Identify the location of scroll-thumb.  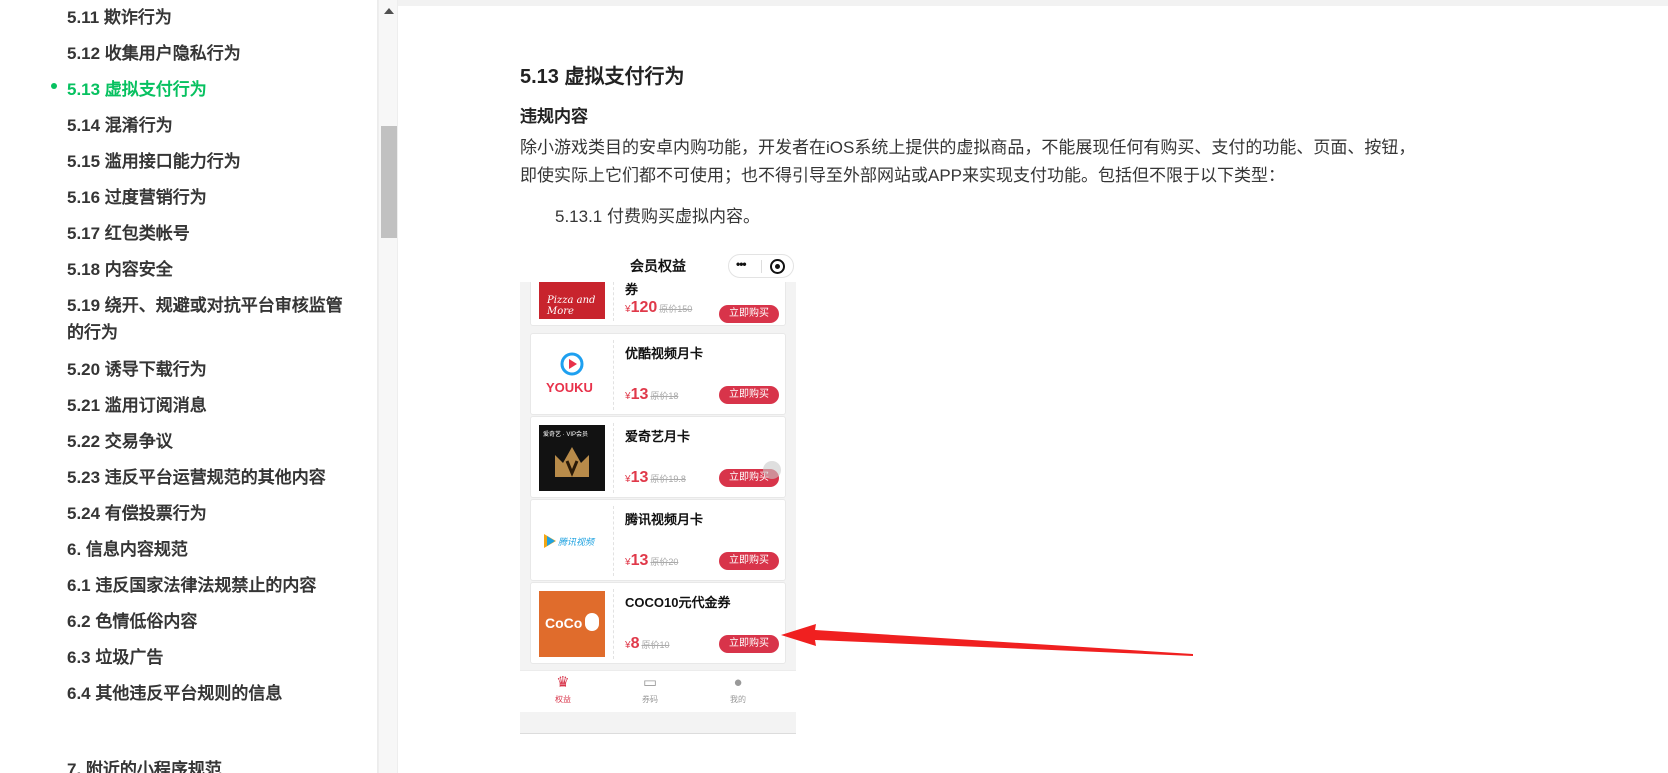
(389, 182).